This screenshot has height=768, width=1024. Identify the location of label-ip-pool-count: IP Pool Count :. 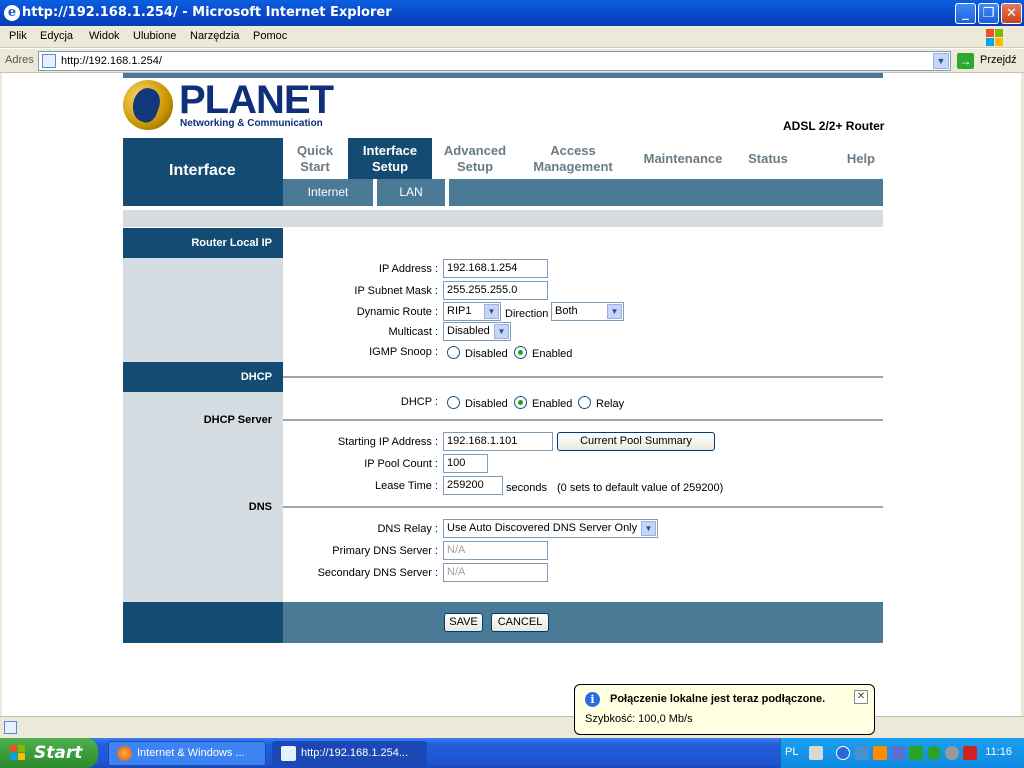
(401, 464).